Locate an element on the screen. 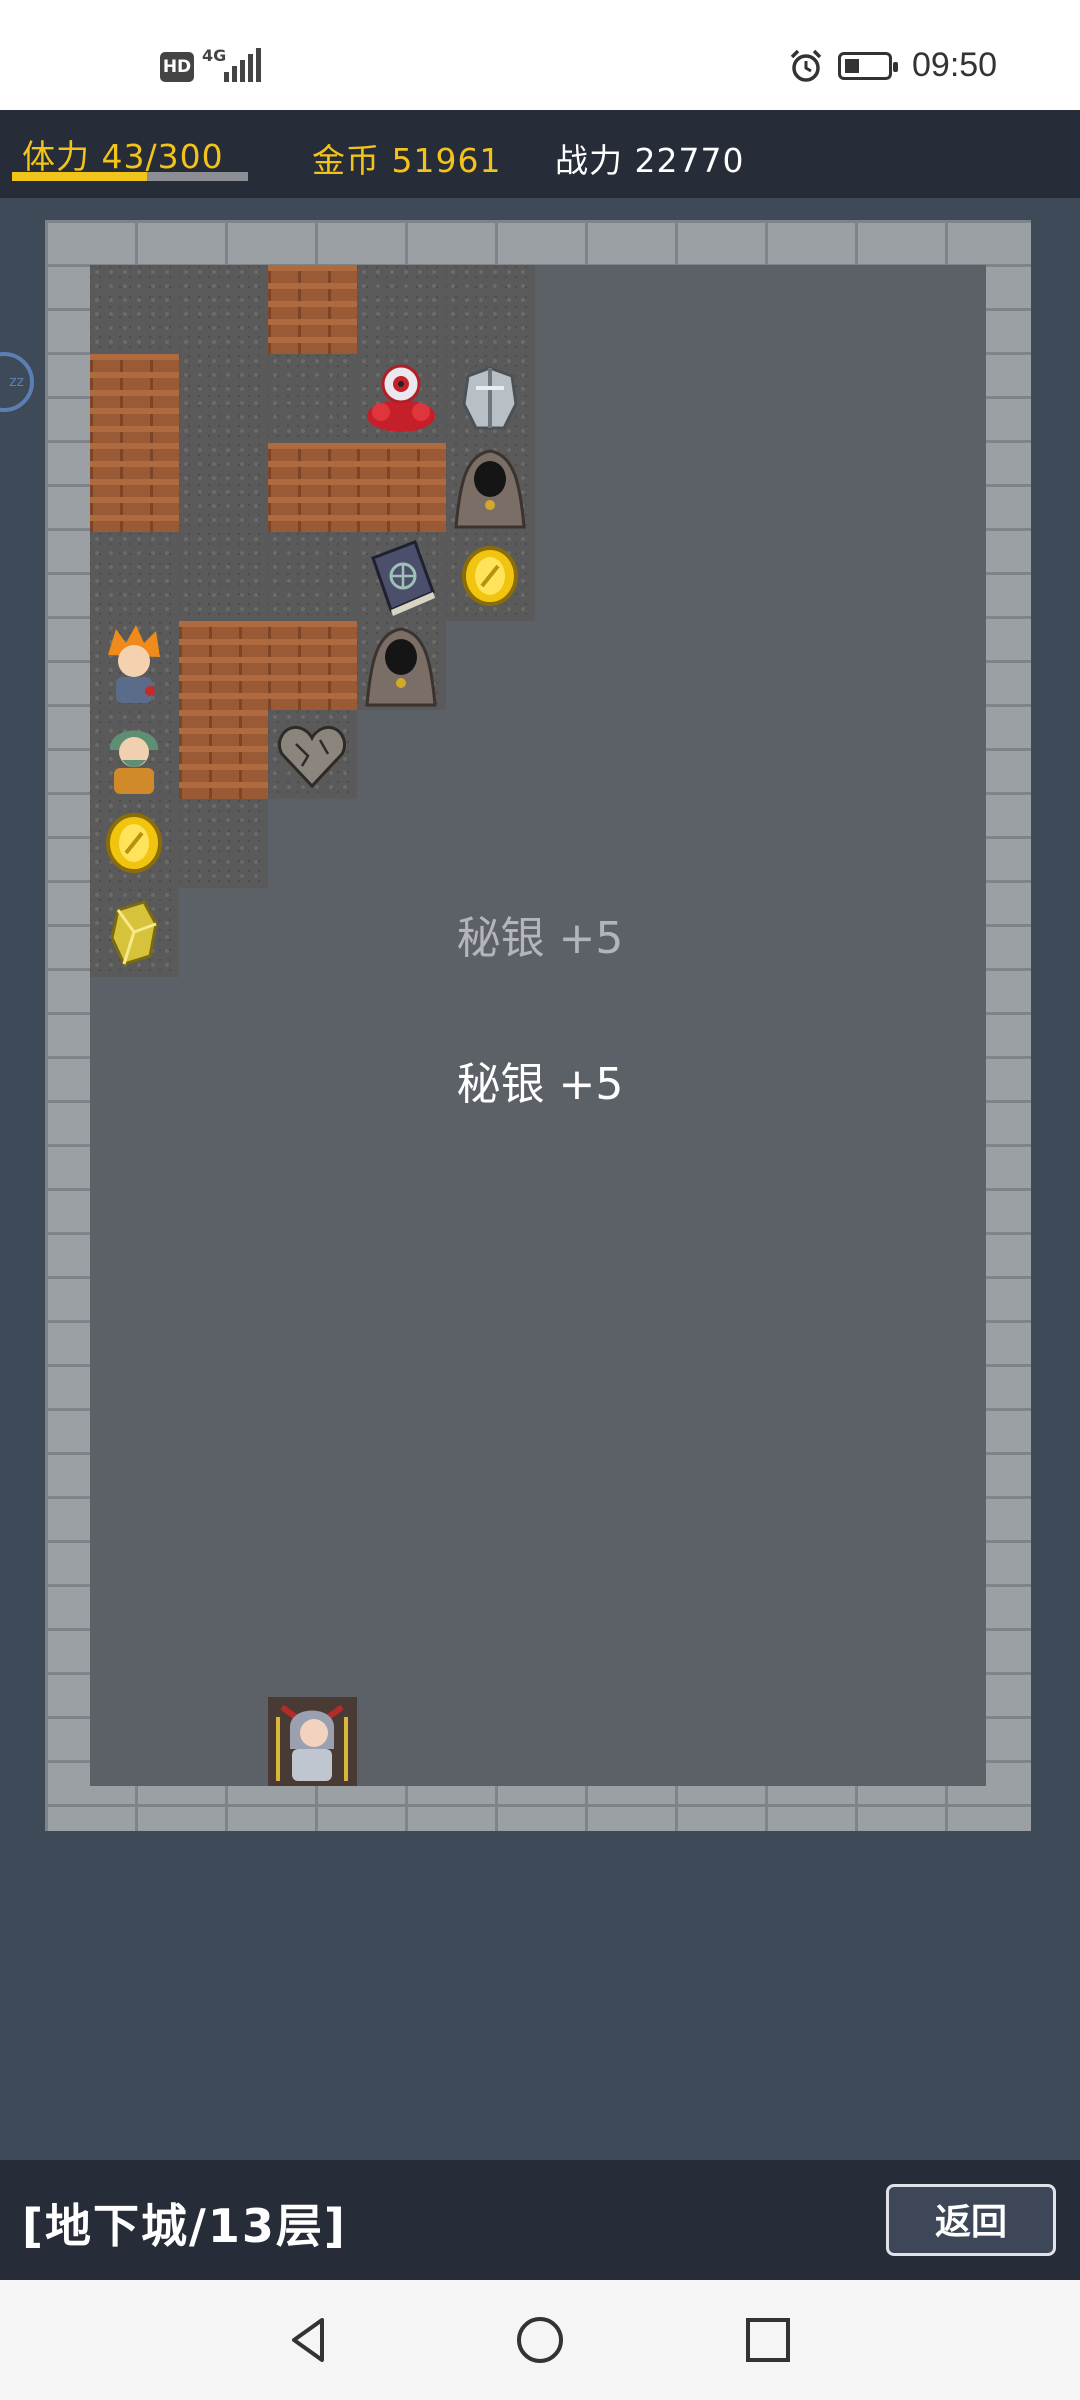 The width and height of the screenshot is (1080, 2400). floor-label: [地下城/13层] is located at coordinates (184, 2226).